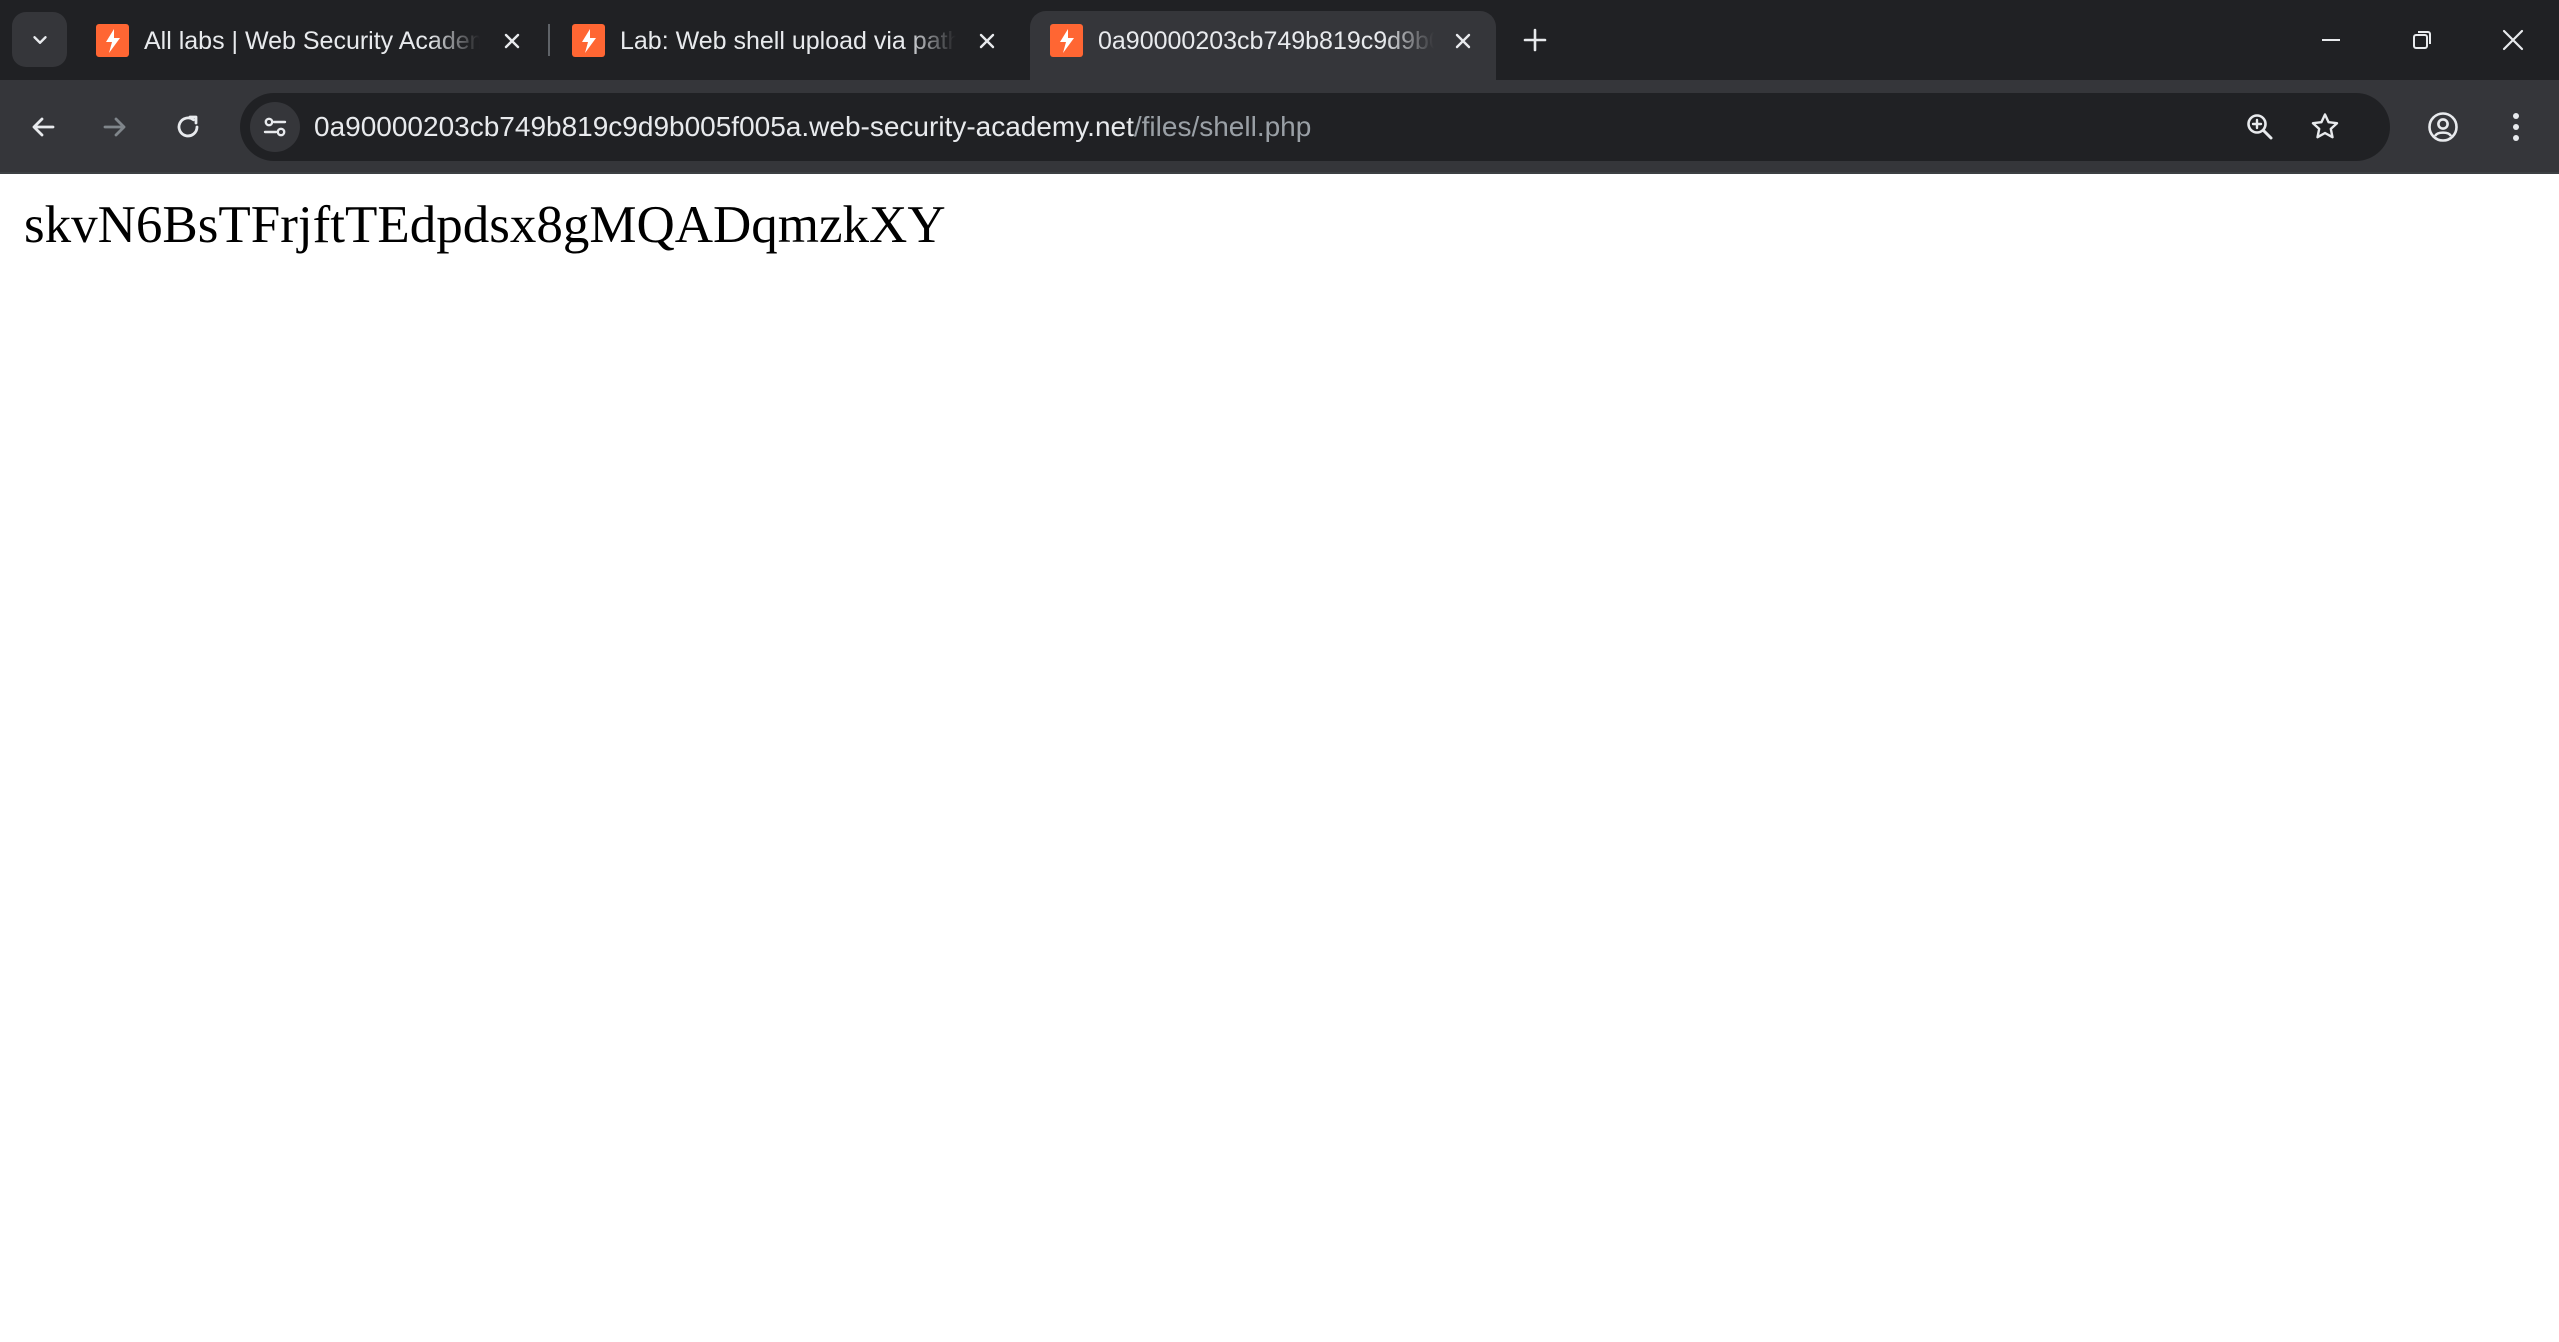 This screenshot has height=1342, width=2559. I want to click on kebab-menu-icon, so click(2516, 127).